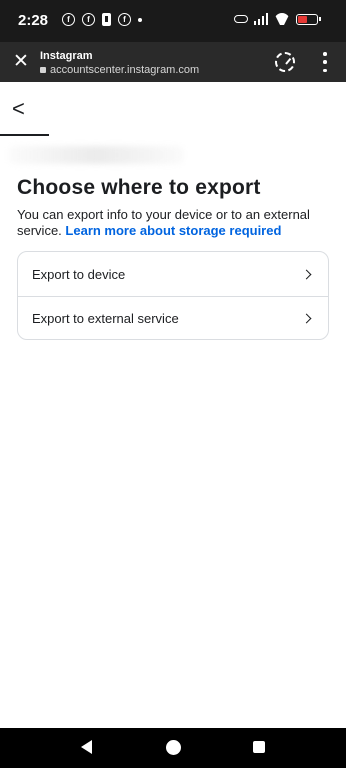 The image size is (346, 768). Describe the element at coordinates (173, 230) in the screenshot. I see `learn-more-link: Learn more about storage required` at that location.